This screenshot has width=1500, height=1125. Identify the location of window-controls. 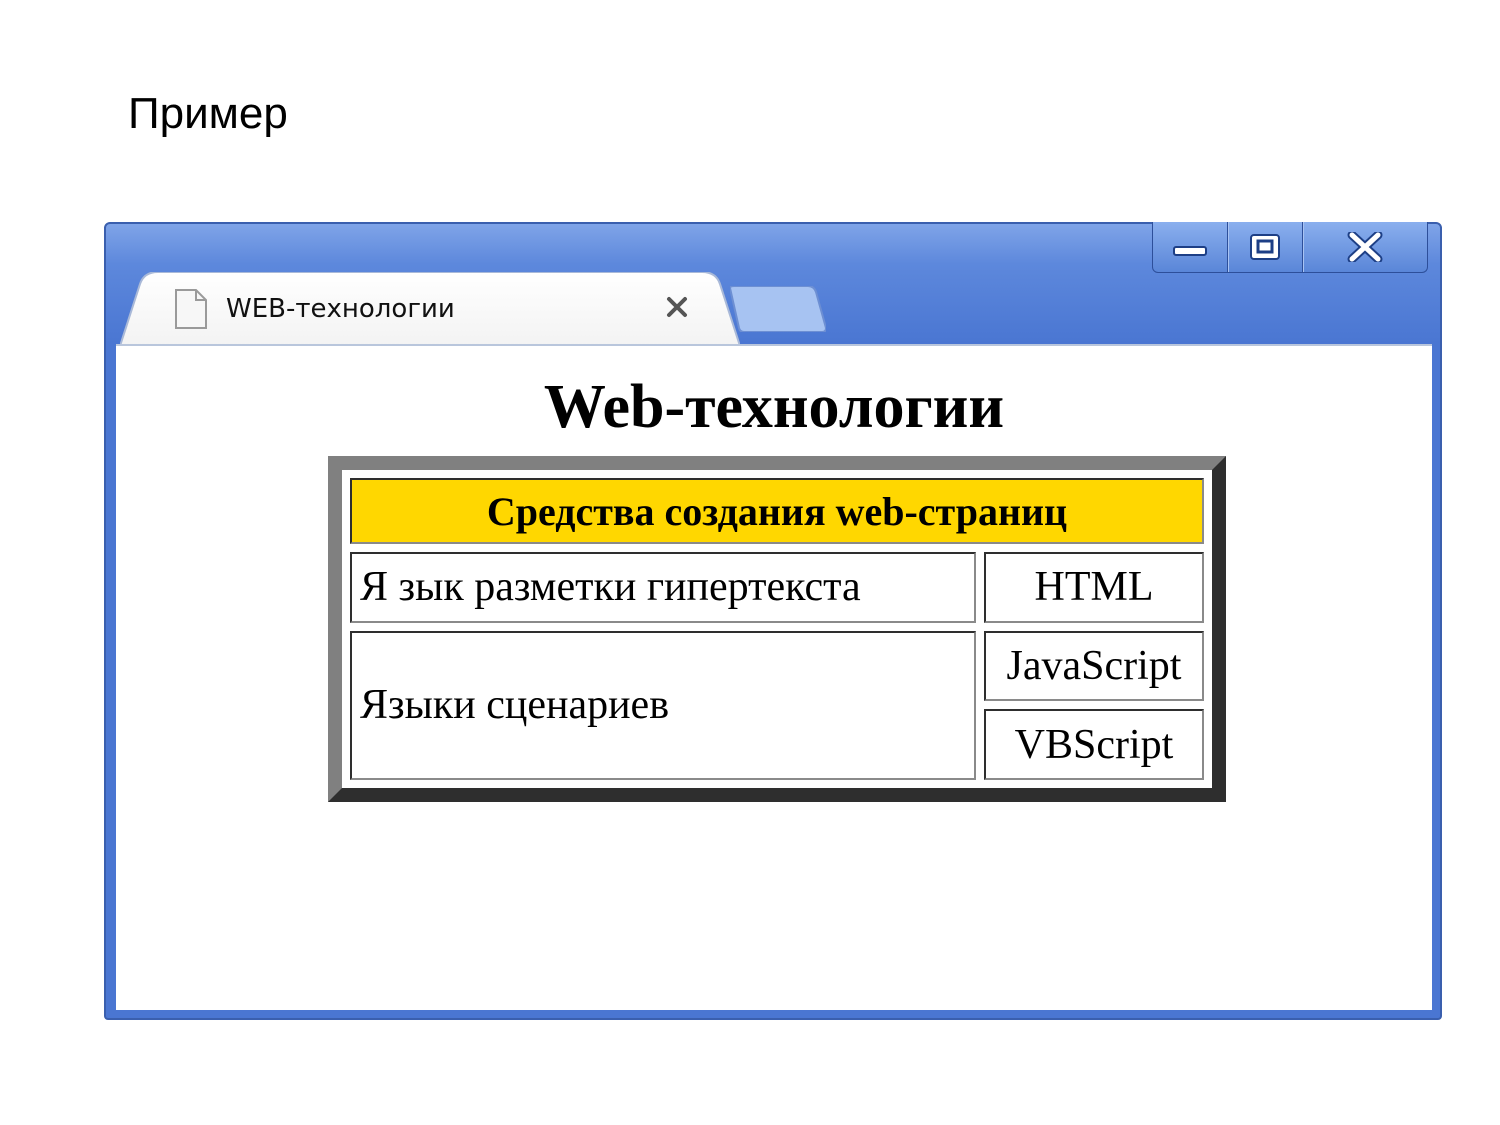
(1290, 247).